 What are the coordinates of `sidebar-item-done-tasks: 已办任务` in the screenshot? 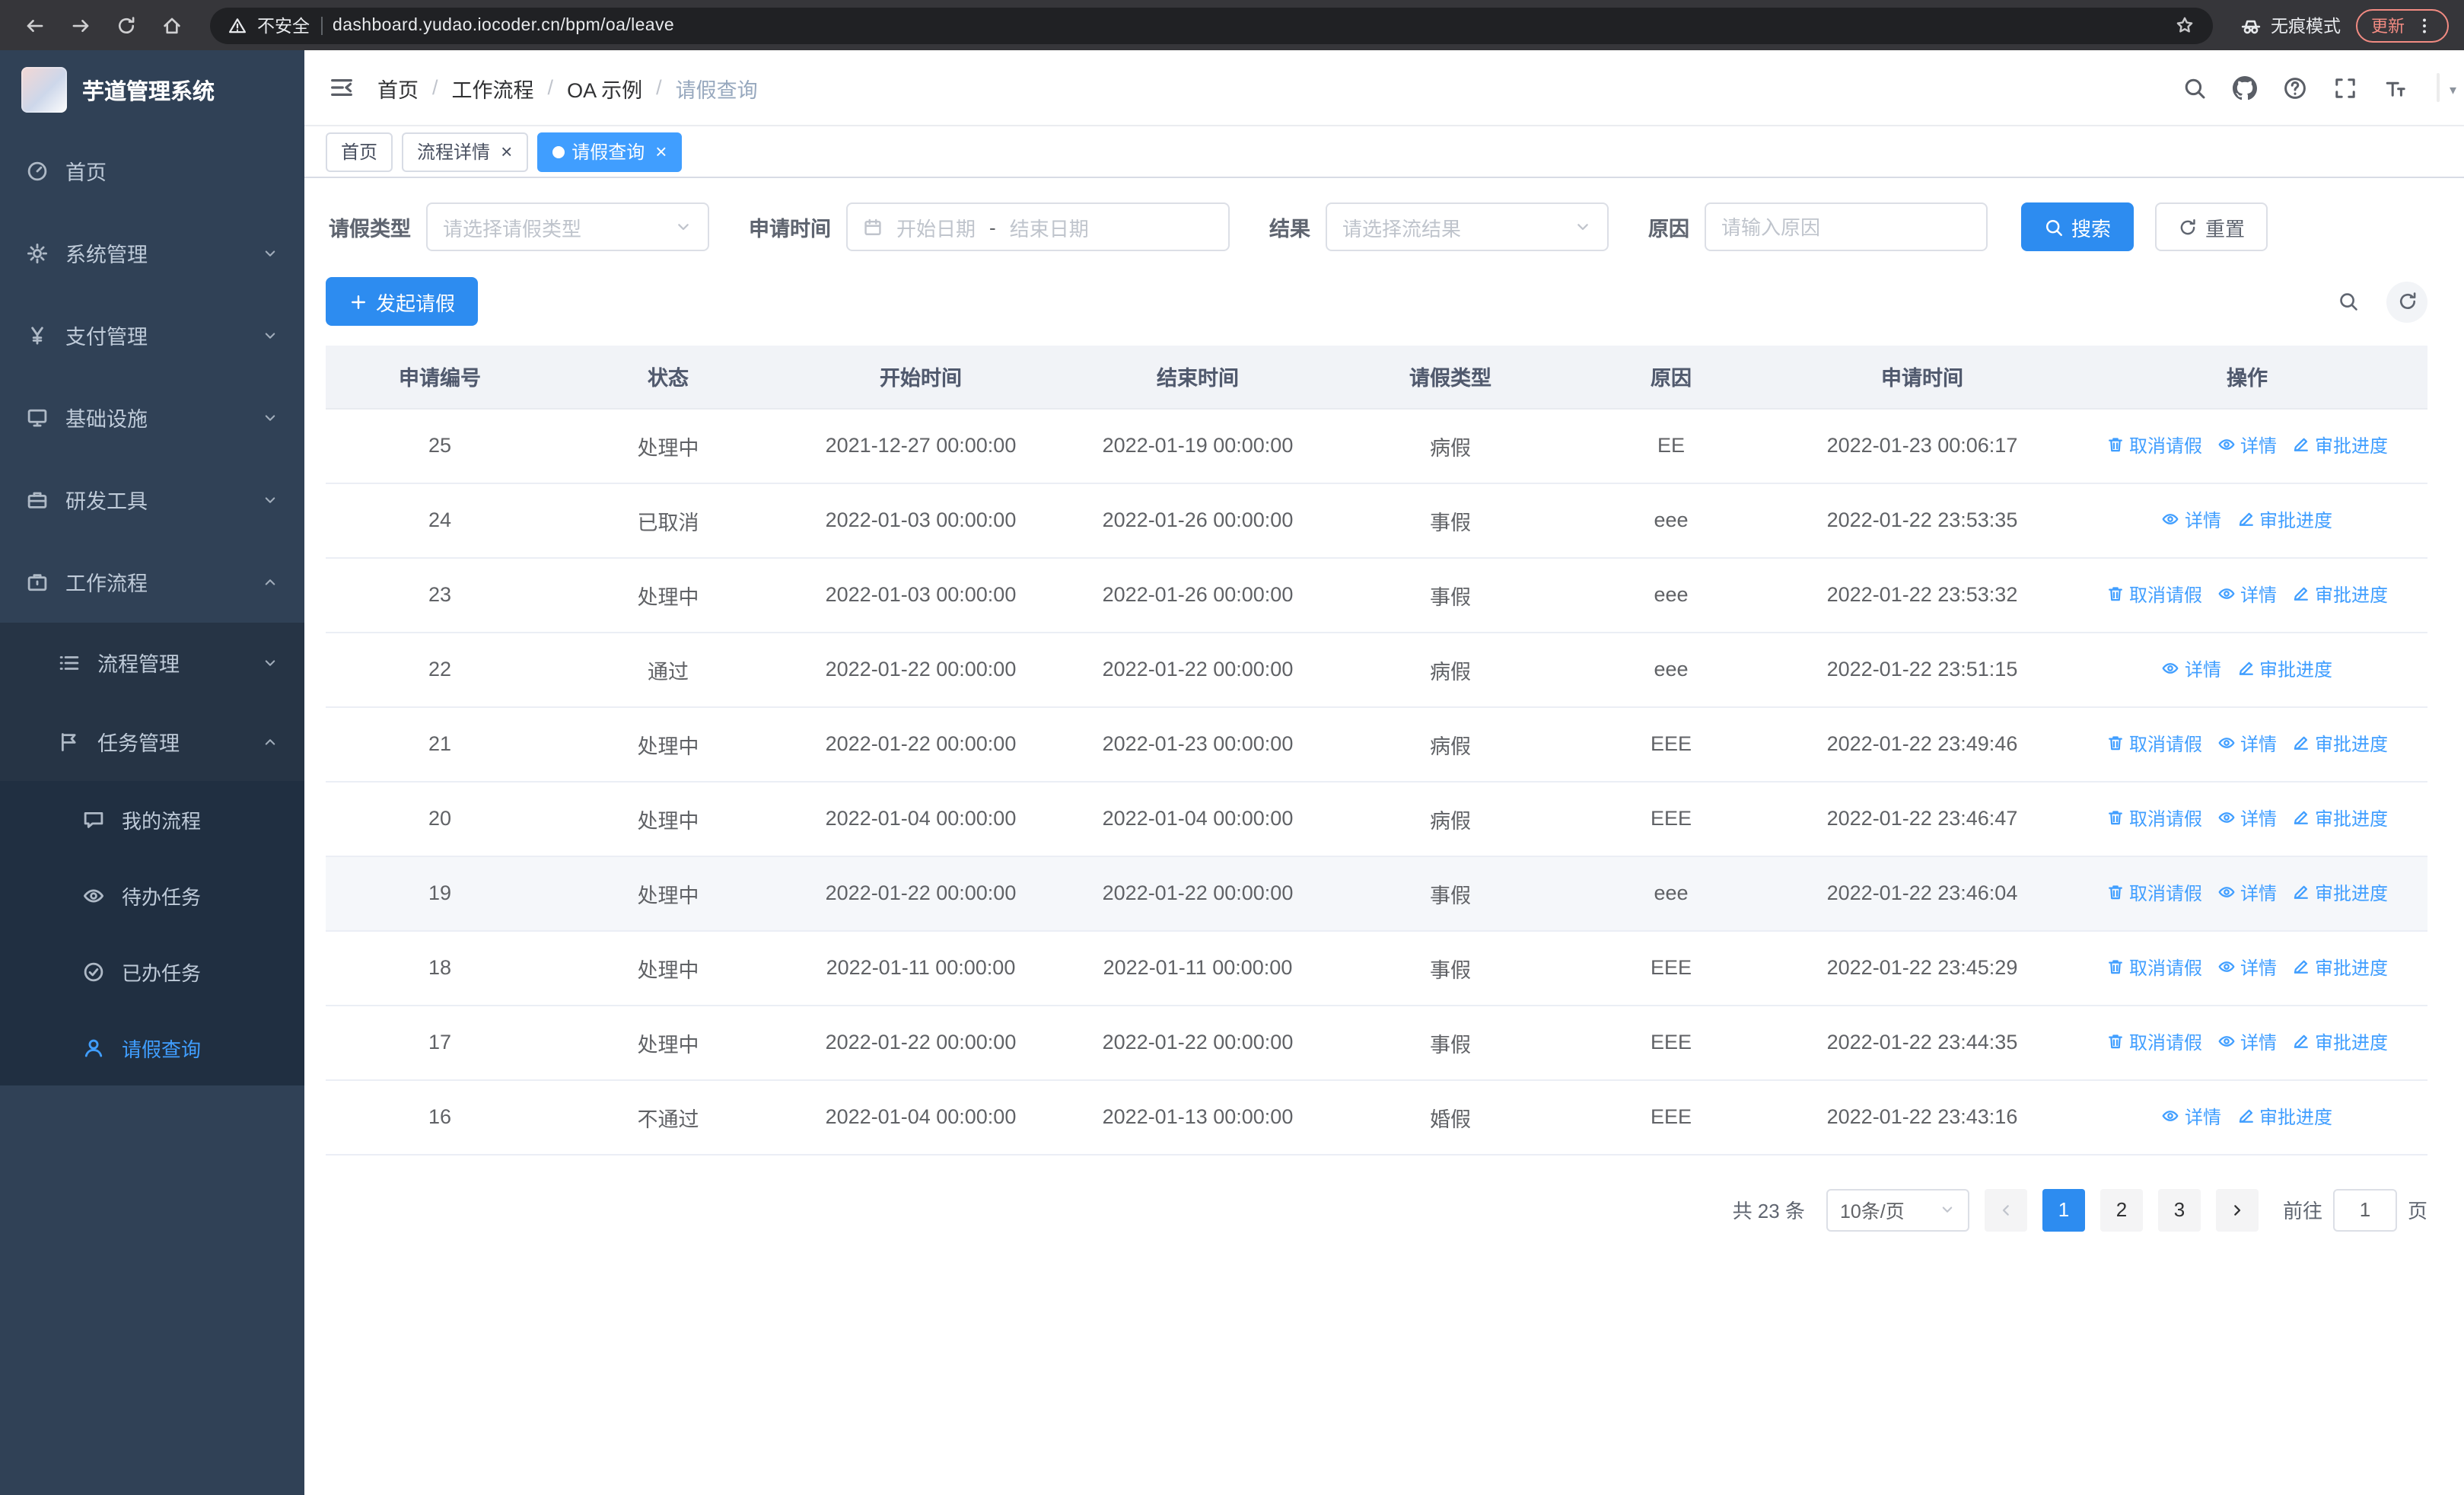 It's located at (152, 971).